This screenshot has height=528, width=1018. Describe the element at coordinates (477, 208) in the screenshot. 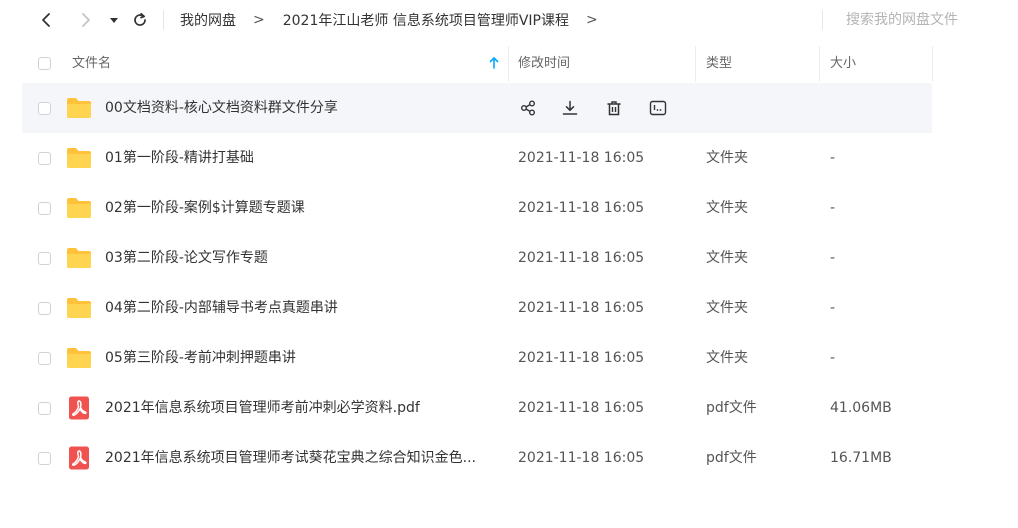

I see `file-row: 02第一阶段-案例$计算题专题课 2021-11-18 16:05 文件夹 -` at that location.